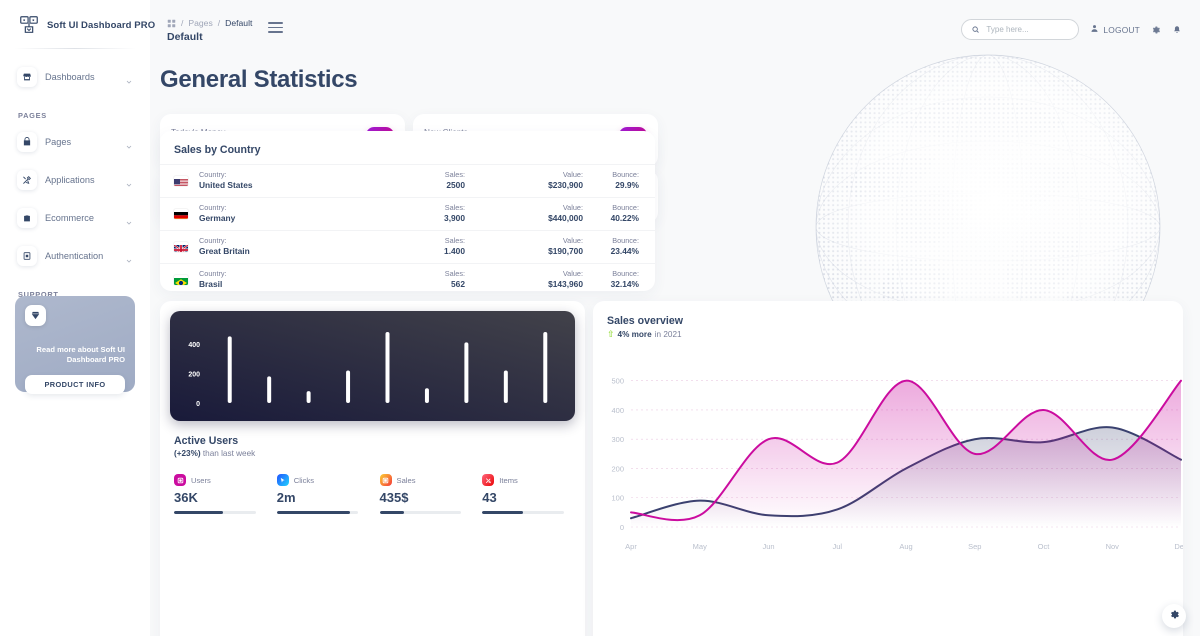 The image size is (1200, 636). Describe the element at coordinates (458, 284) in the screenshot. I see `cell-sales: 562` at that location.